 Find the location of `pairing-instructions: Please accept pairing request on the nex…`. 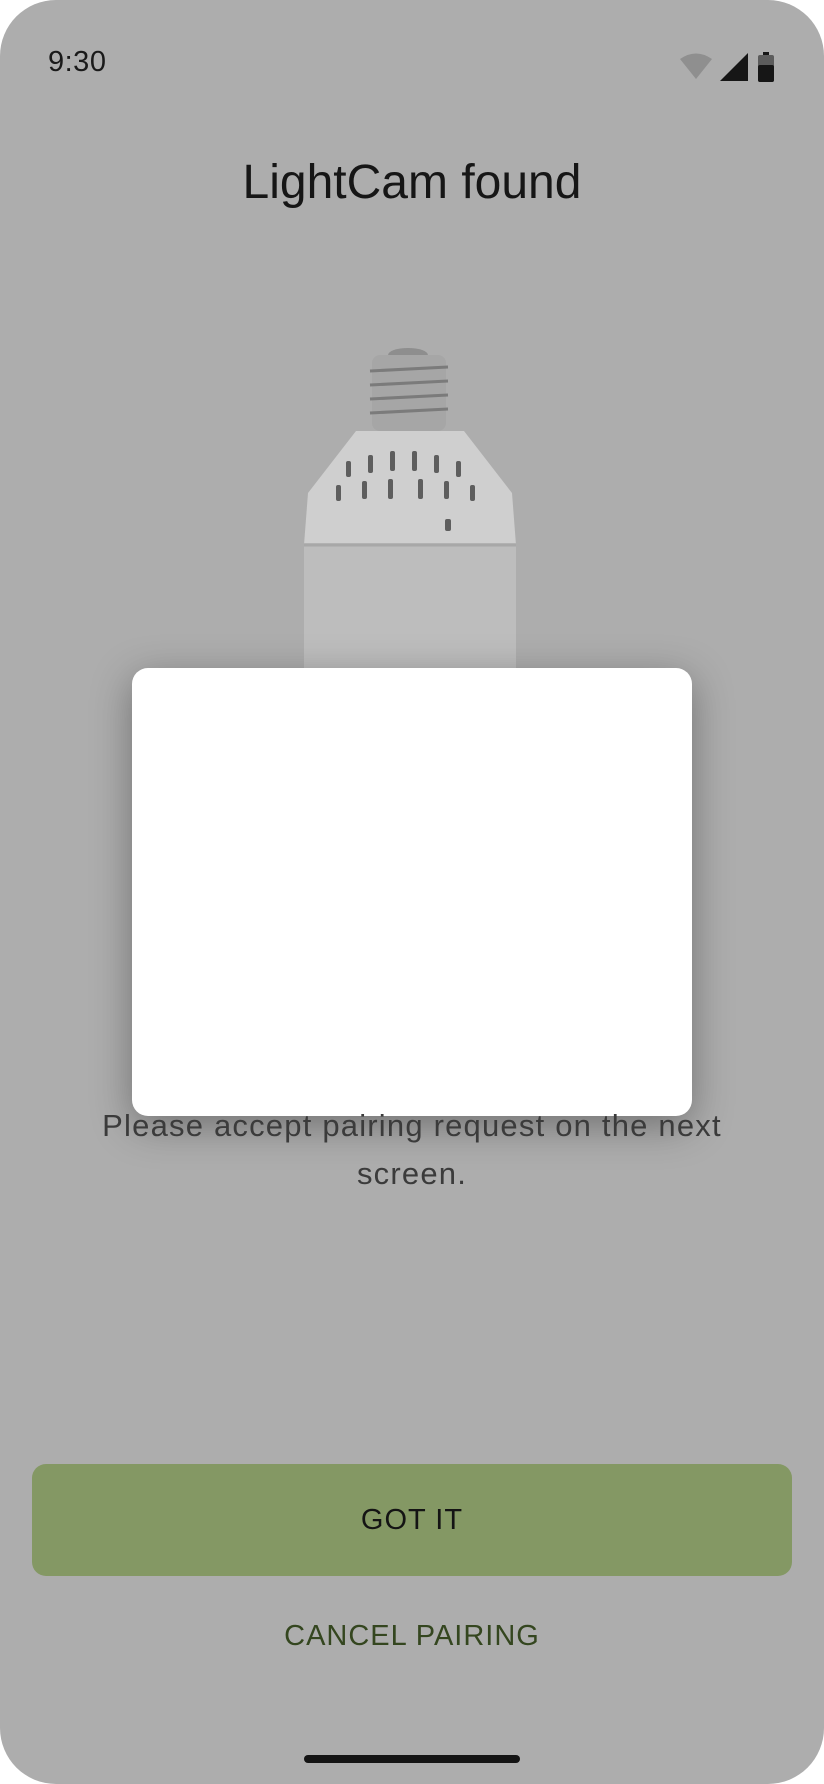

pairing-instructions: Please accept pairing request on the nex… is located at coordinates (412, 1149).